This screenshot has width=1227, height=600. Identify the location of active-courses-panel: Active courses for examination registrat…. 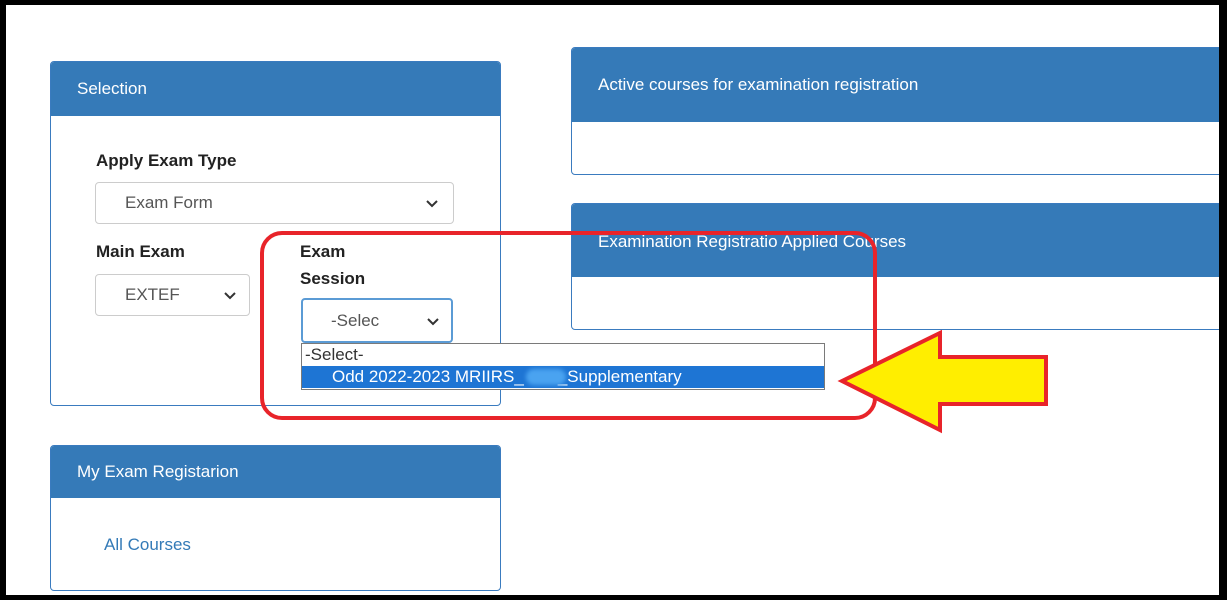
(899, 111).